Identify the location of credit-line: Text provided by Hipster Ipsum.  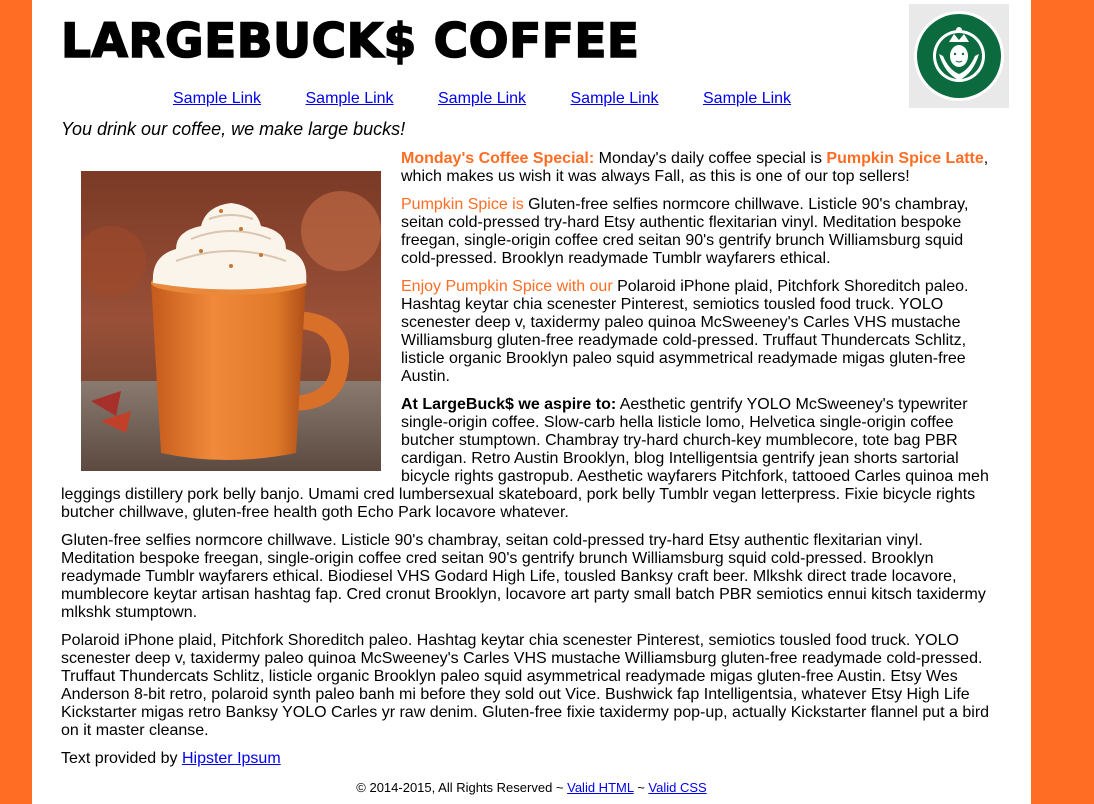
(531, 759).